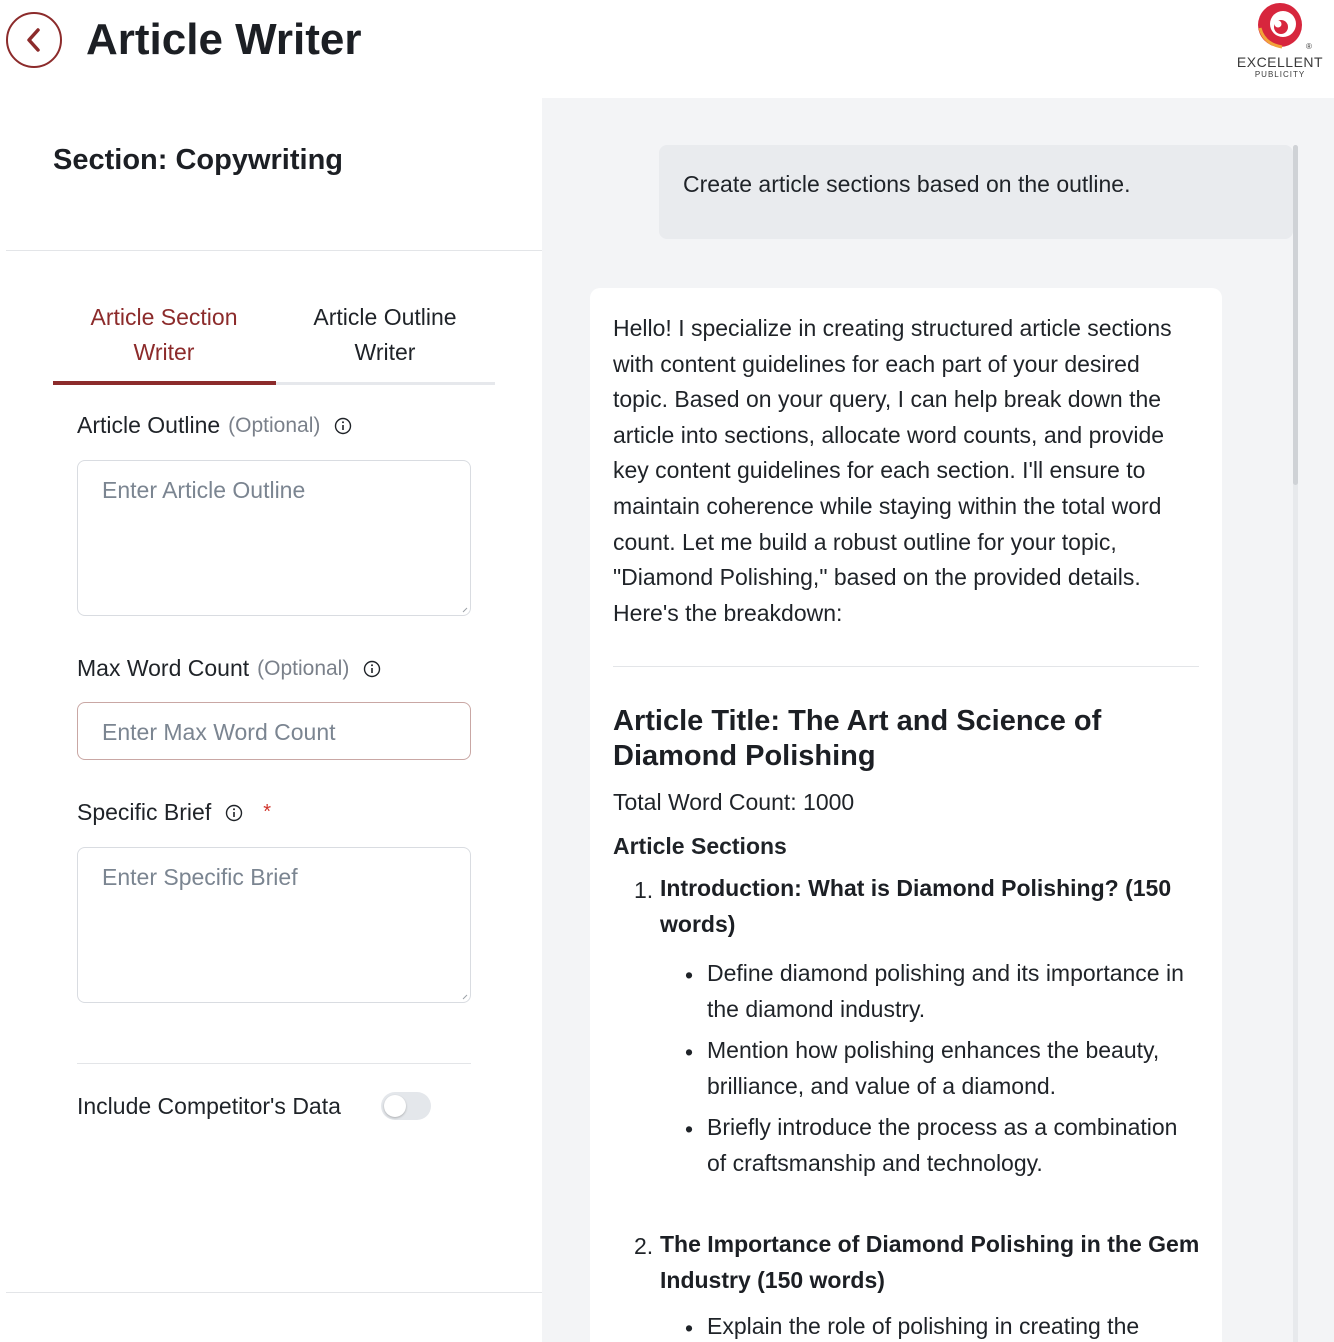 The height and width of the screenshot is (1342, 1334). What do you see at coordinates (224, 39) in the screenshot?
I see `page-title: Article Writer` at bounding box center [224, 39].